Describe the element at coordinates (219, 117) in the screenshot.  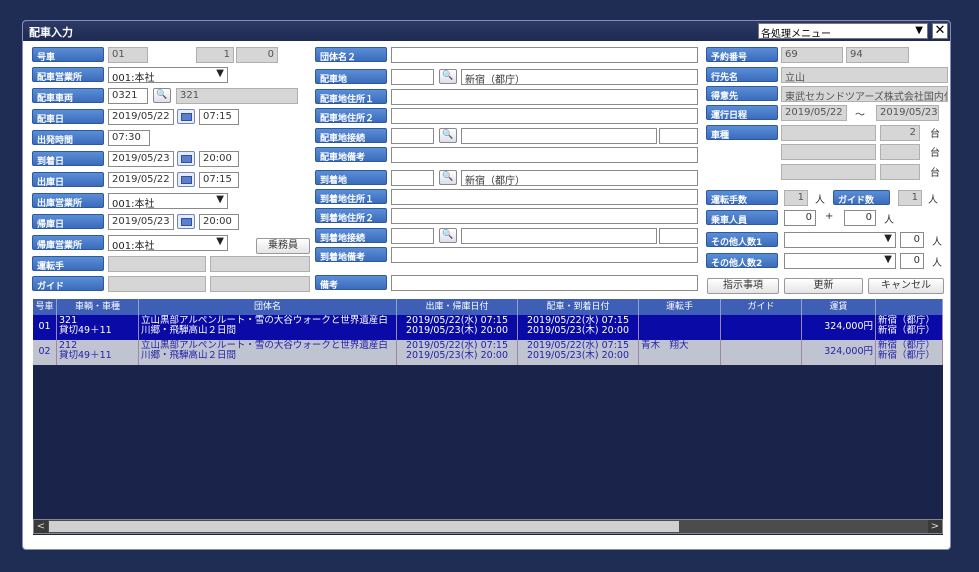
I see `haisha-time-input: 07:15` at that location.